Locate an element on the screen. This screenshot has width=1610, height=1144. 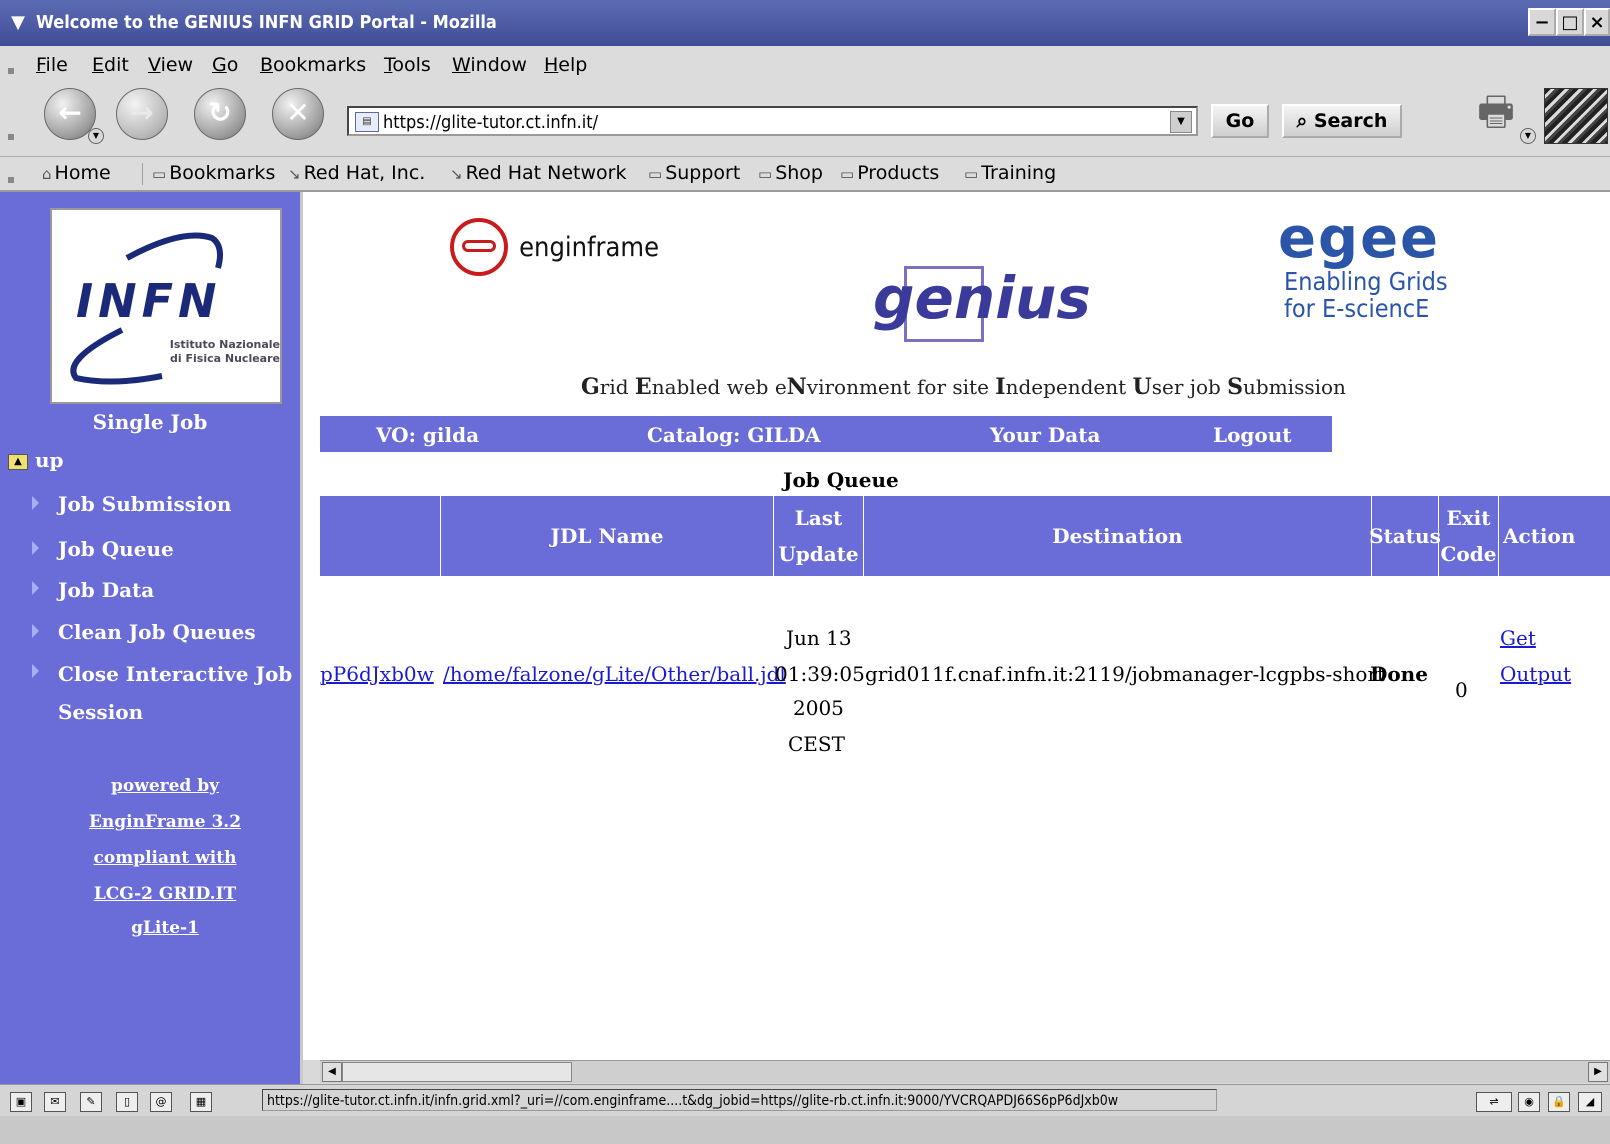
url-bar: ▤ ▼ is located at coordinates (772, 121).